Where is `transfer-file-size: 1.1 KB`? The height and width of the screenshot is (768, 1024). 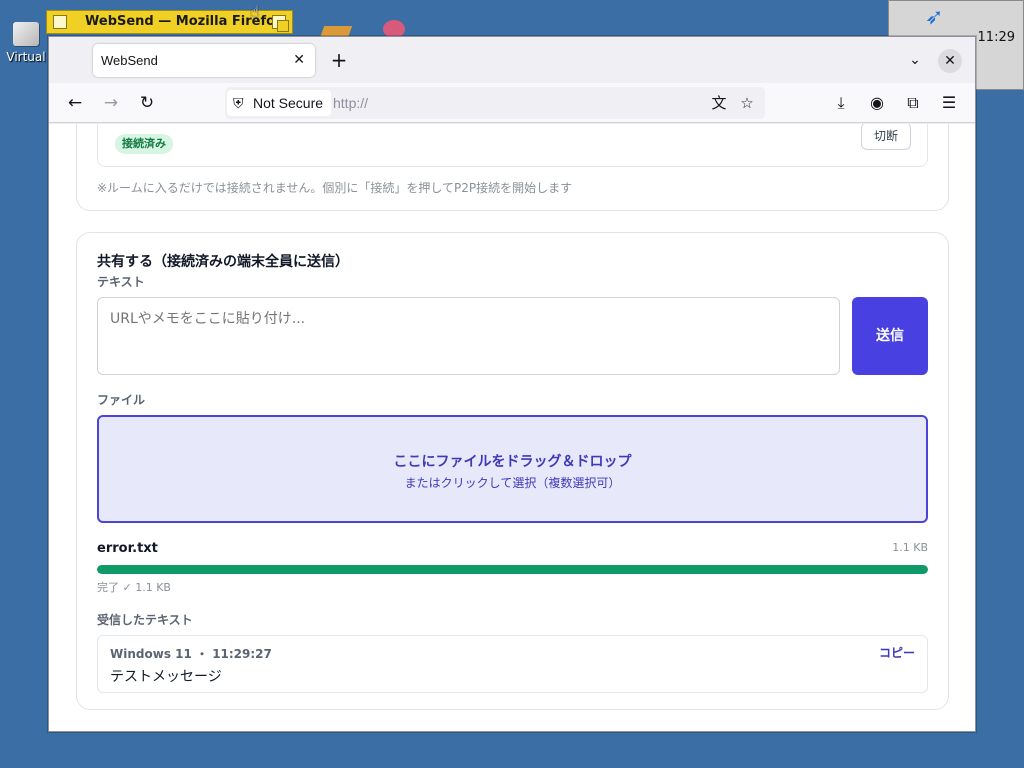
transfer-file-size: 1.1 KB is located at coordinates (910, 547).